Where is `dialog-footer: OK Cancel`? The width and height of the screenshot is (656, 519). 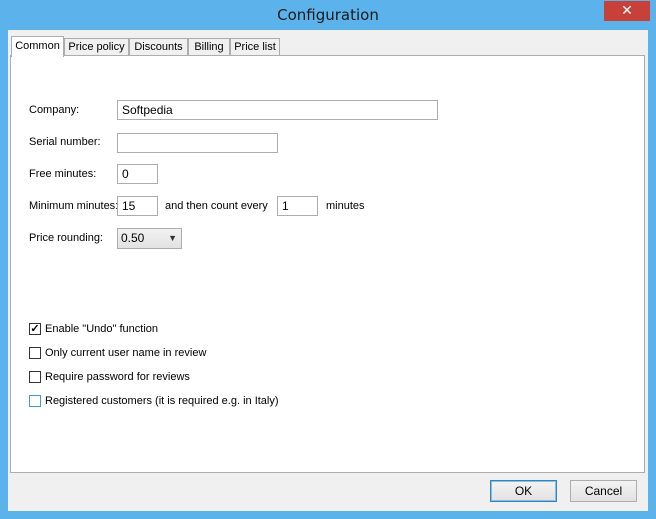
dialog-footer: OK Cancel is located at coordinates (328, 492).